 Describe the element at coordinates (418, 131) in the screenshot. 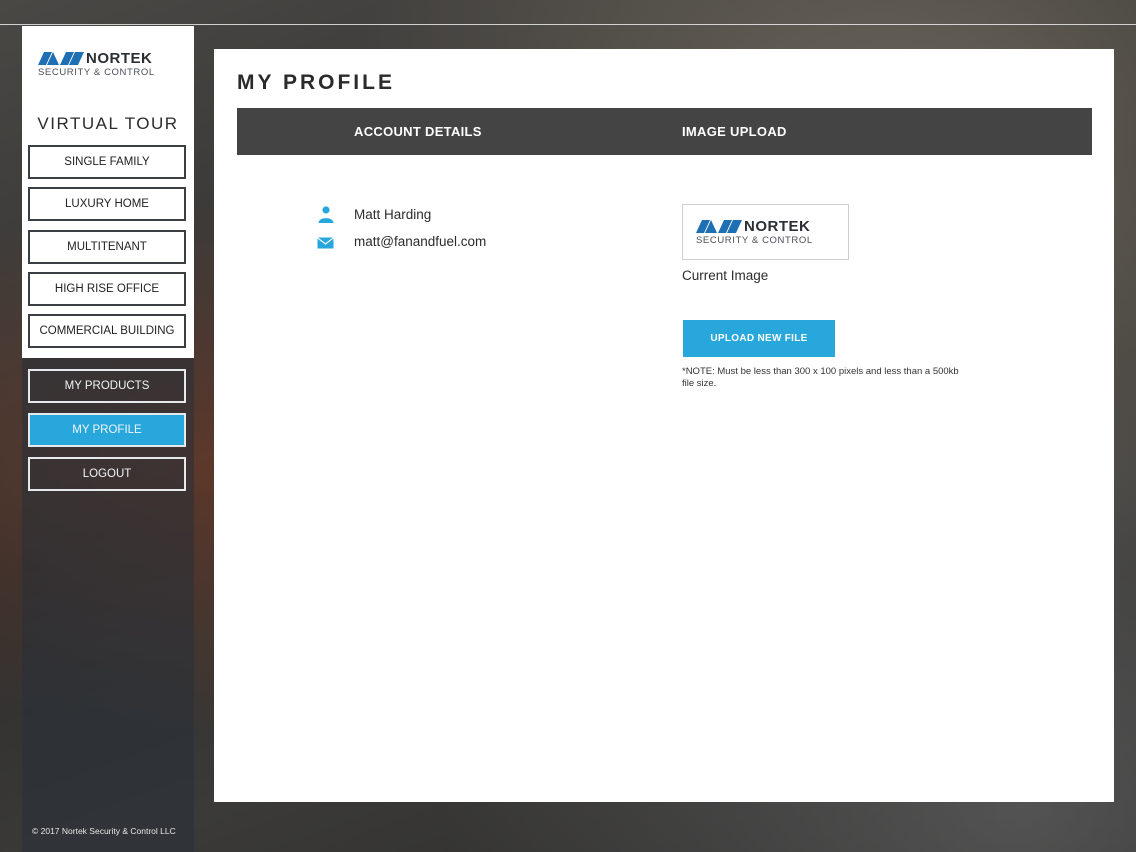

I see `tab-account-details: ACCOUNT DETAILS` at that location.